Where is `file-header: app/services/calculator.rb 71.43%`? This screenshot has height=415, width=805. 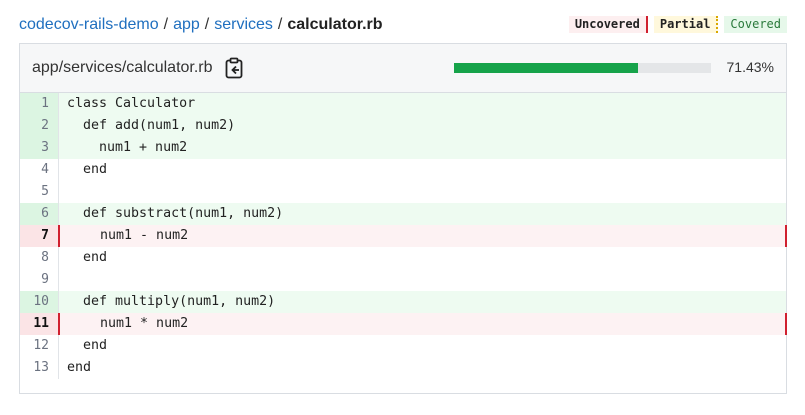
file-header: app/services/calculator.rb 71.43% is located at coordinates (403, 68).